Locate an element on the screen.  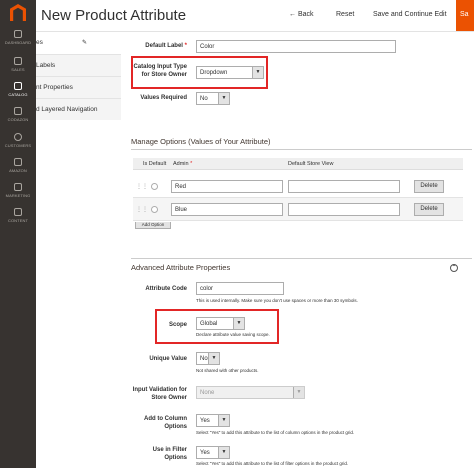
back-button: ← Back is located at coordinates (301, 14).